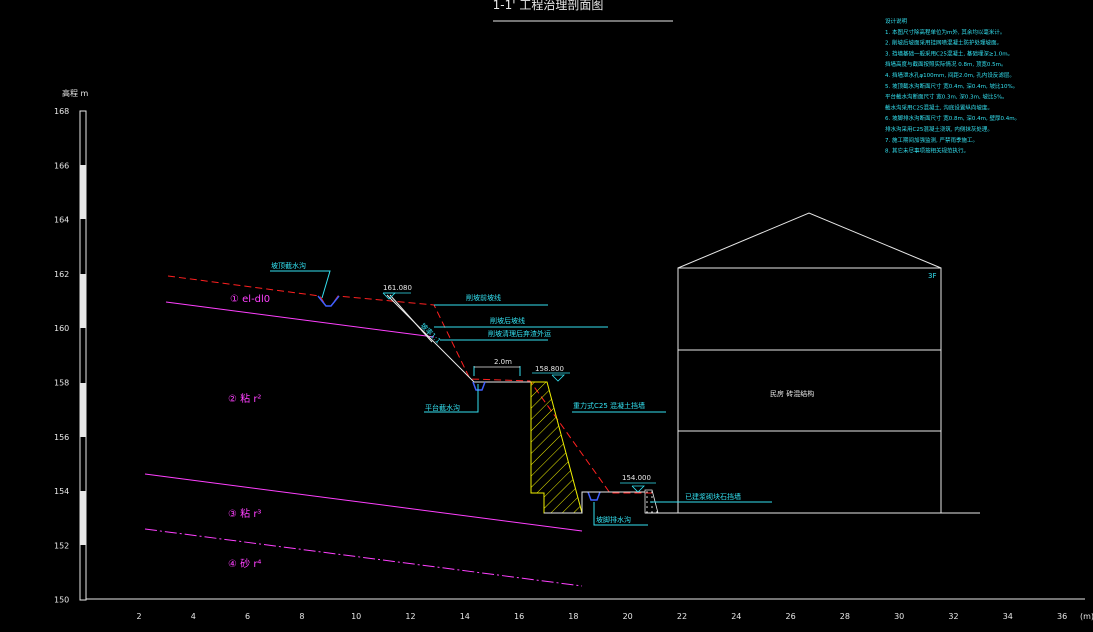 The image size is (1093, 632). What do you see at coordinates (61, 437) in the screenshot?
I see `y-tick-label: 156` at bounding box center [61, 437].